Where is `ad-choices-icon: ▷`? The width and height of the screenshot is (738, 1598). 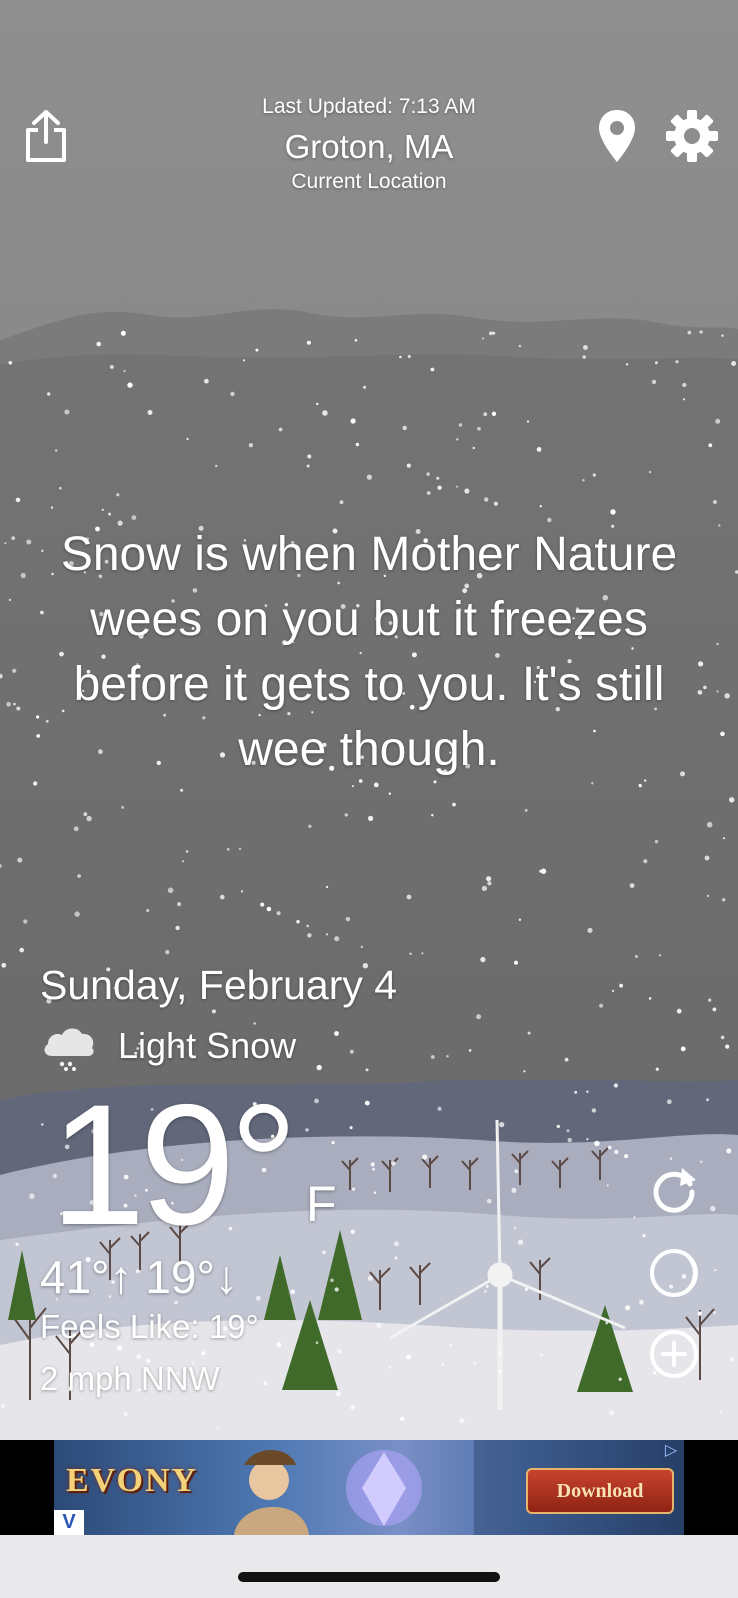 ad-choices-icon: ▷ is located at coordinates (671, 1451).